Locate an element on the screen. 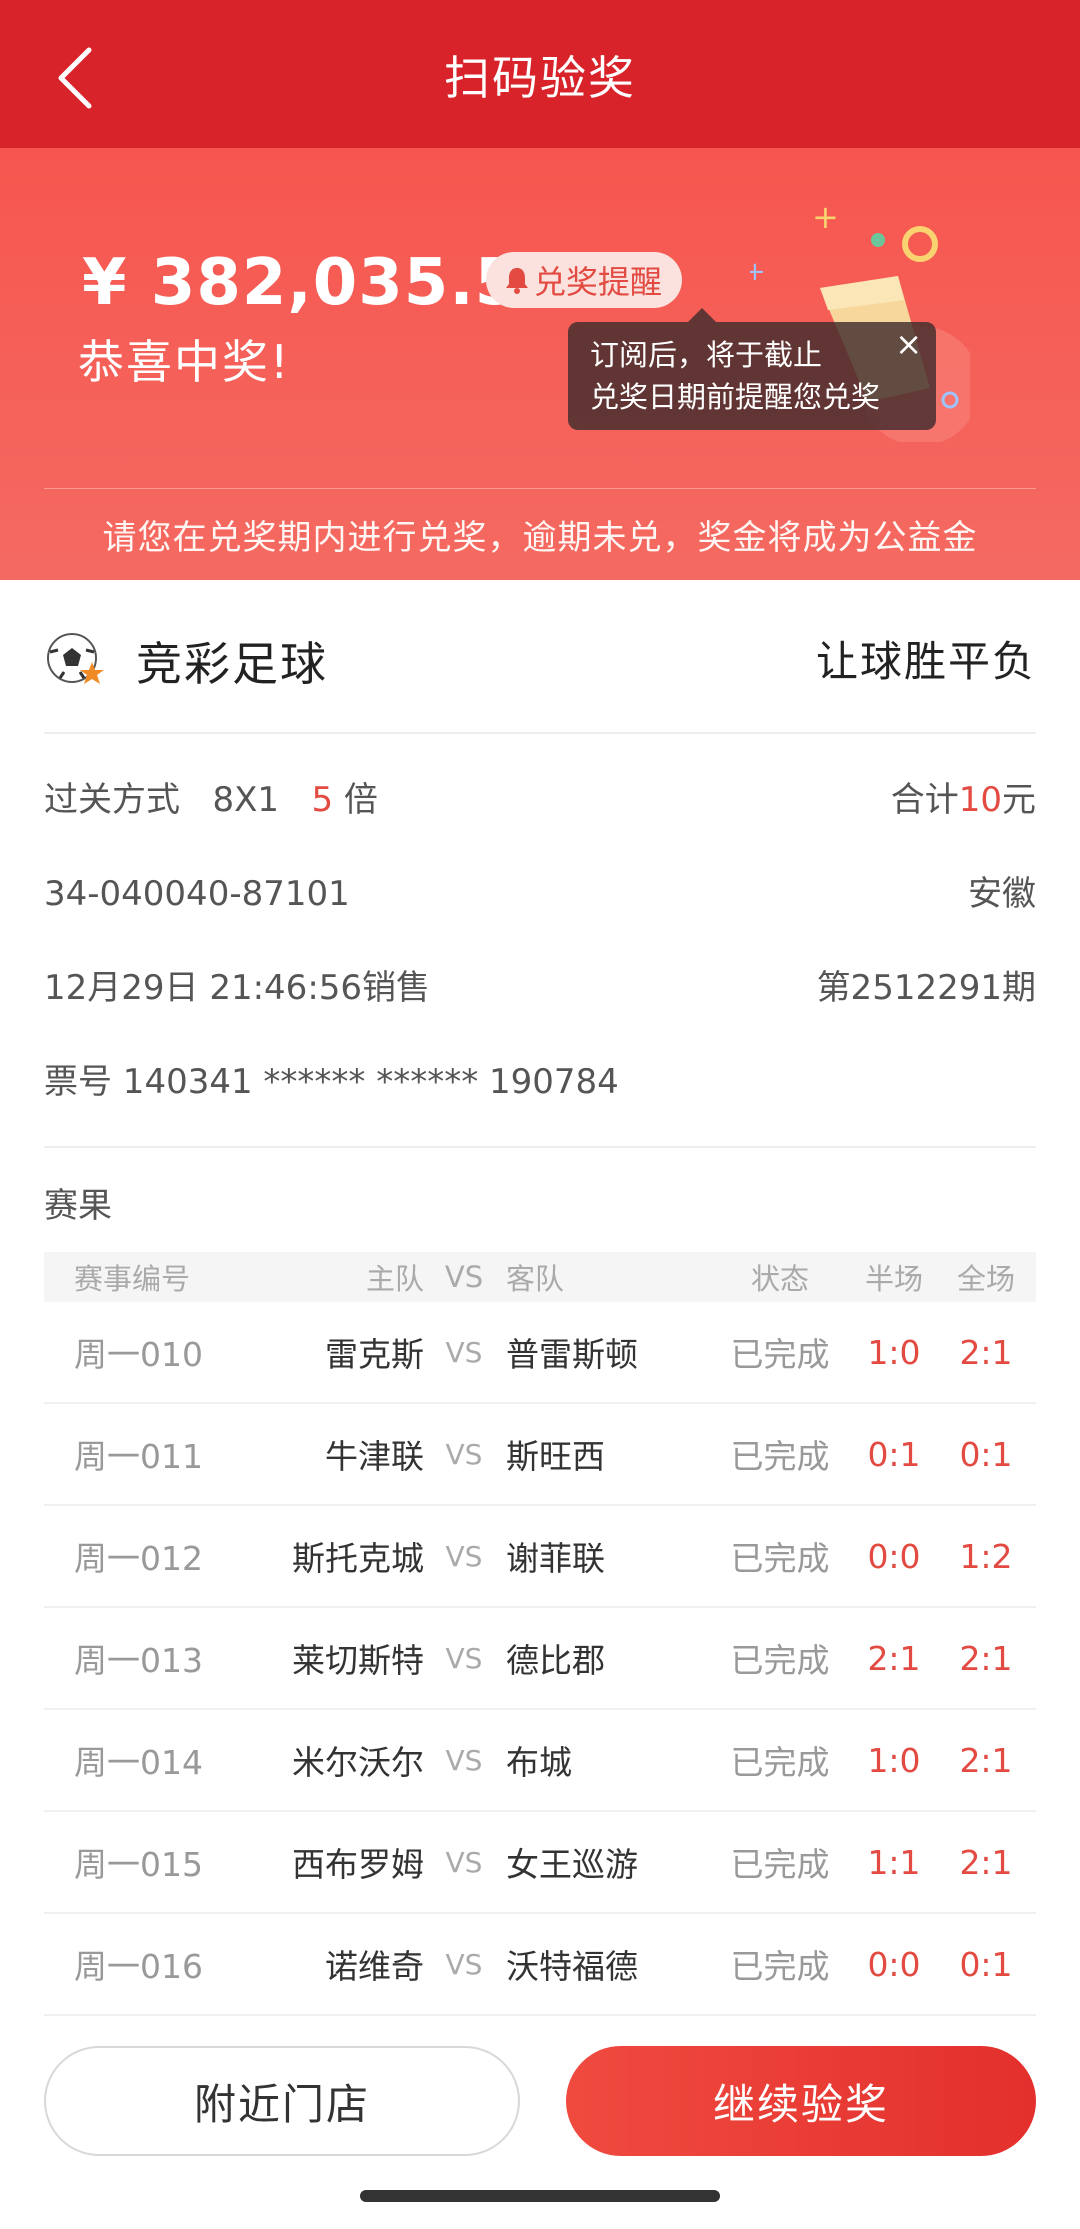 The height and width of the screenshot is (2229, 1080). multiple-unit: 倍 is located at coordinates (360, 800).